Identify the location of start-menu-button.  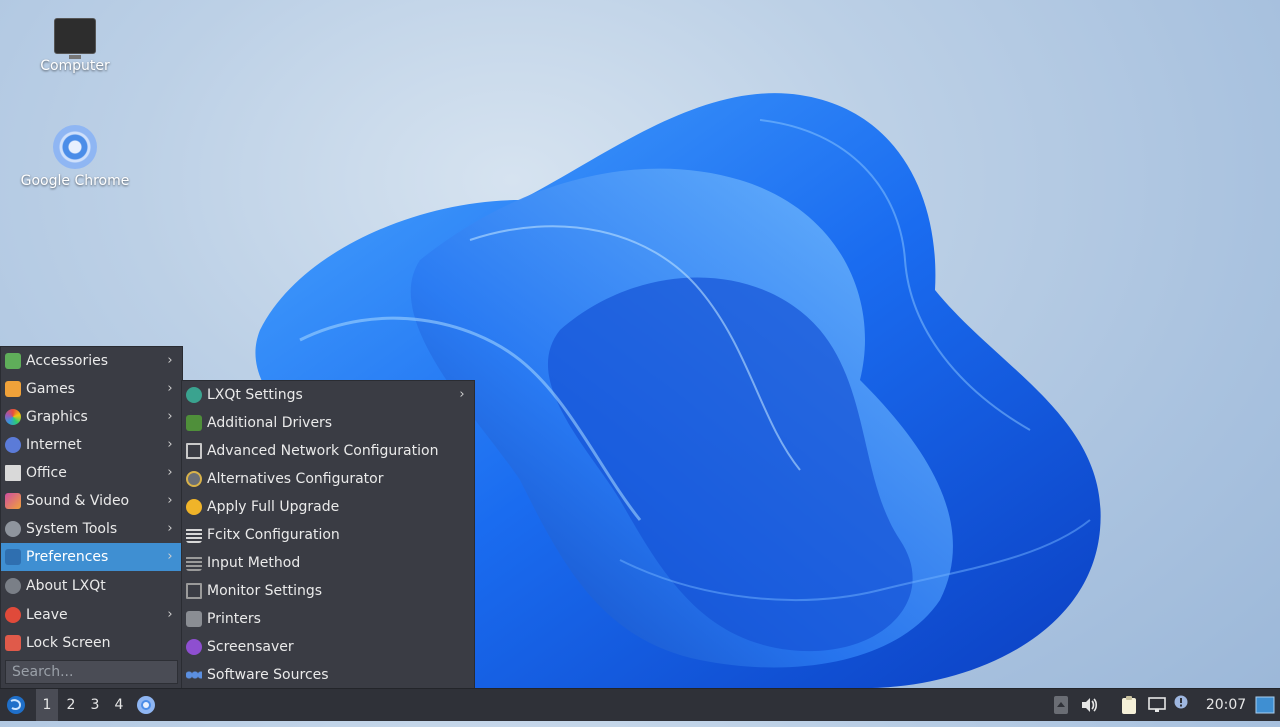
(16, 705).